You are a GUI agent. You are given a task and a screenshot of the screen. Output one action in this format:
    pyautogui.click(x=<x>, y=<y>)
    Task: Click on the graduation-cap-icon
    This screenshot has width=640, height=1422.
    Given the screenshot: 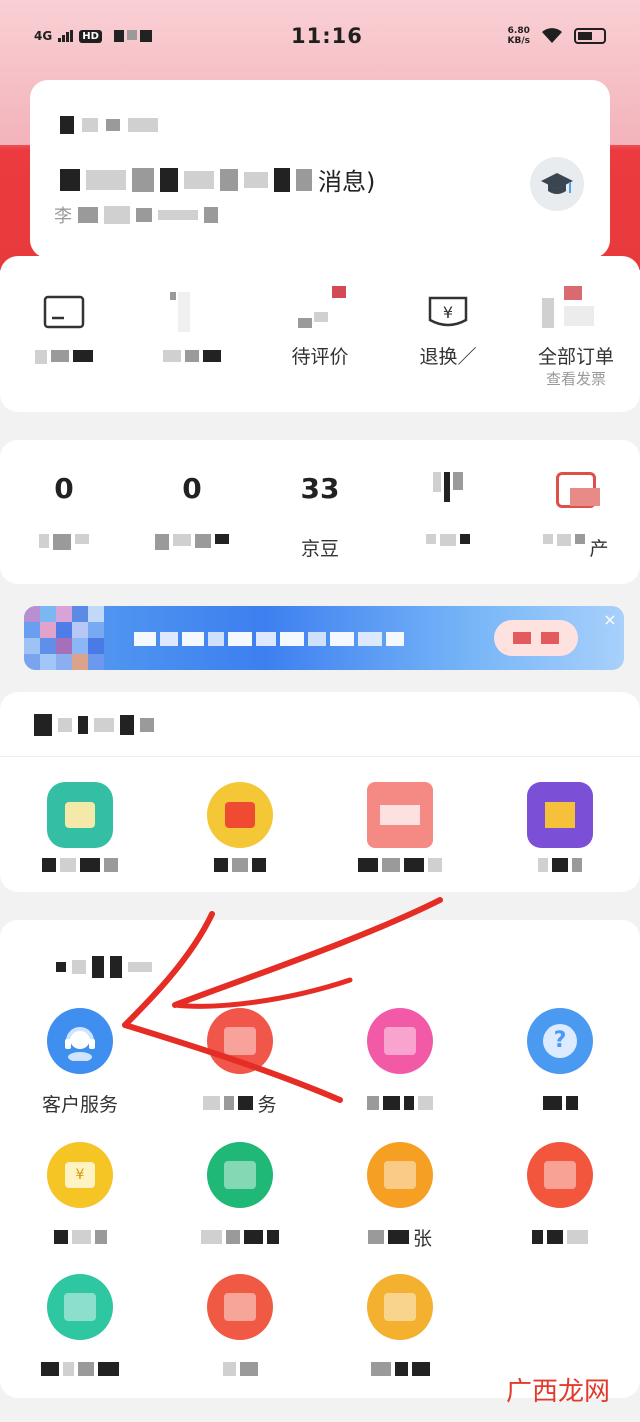 What is the action you would take?
    pyautogui.click(x=557, y=184)
    